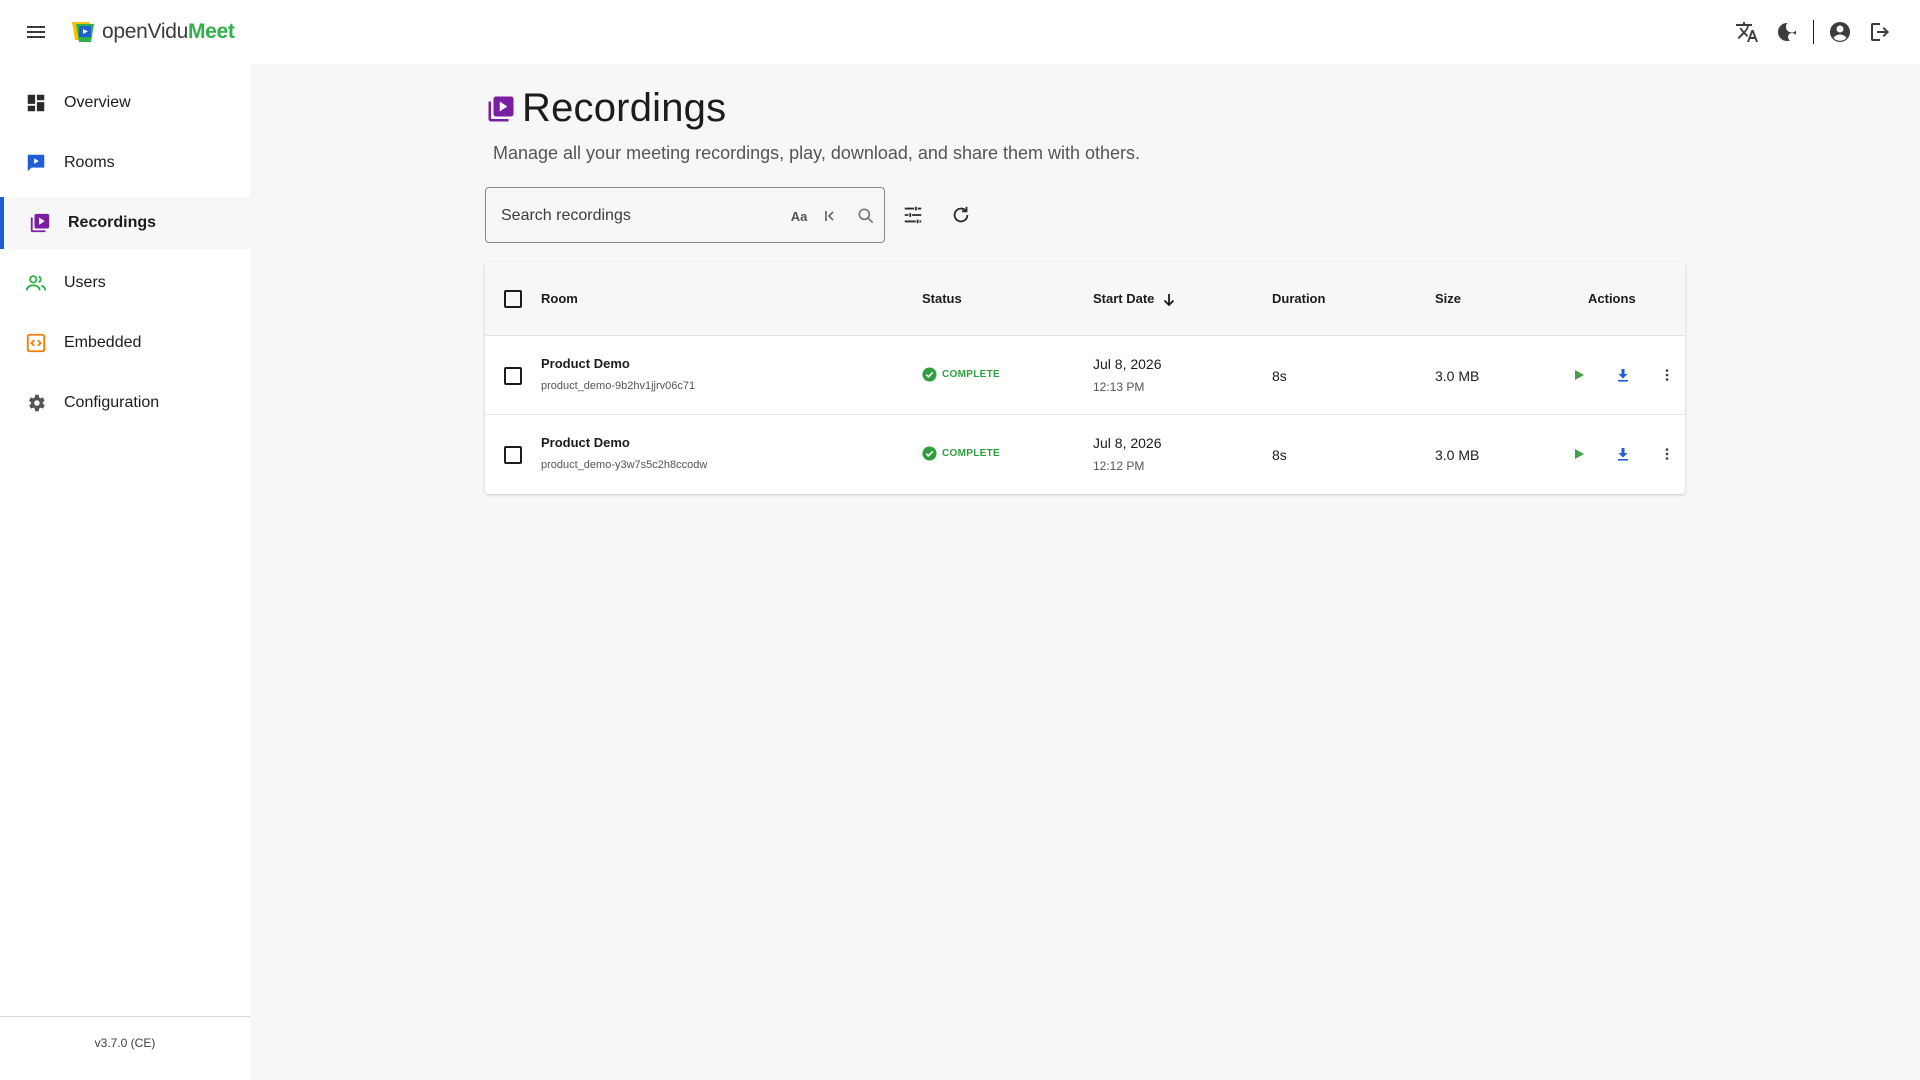 This screenshot has height=1080, width=1920. Describe the element at coordinates (618, 386) in the screenshot. I see `room-id: product_demo-9b2hv1jjrv06c71` at that location.